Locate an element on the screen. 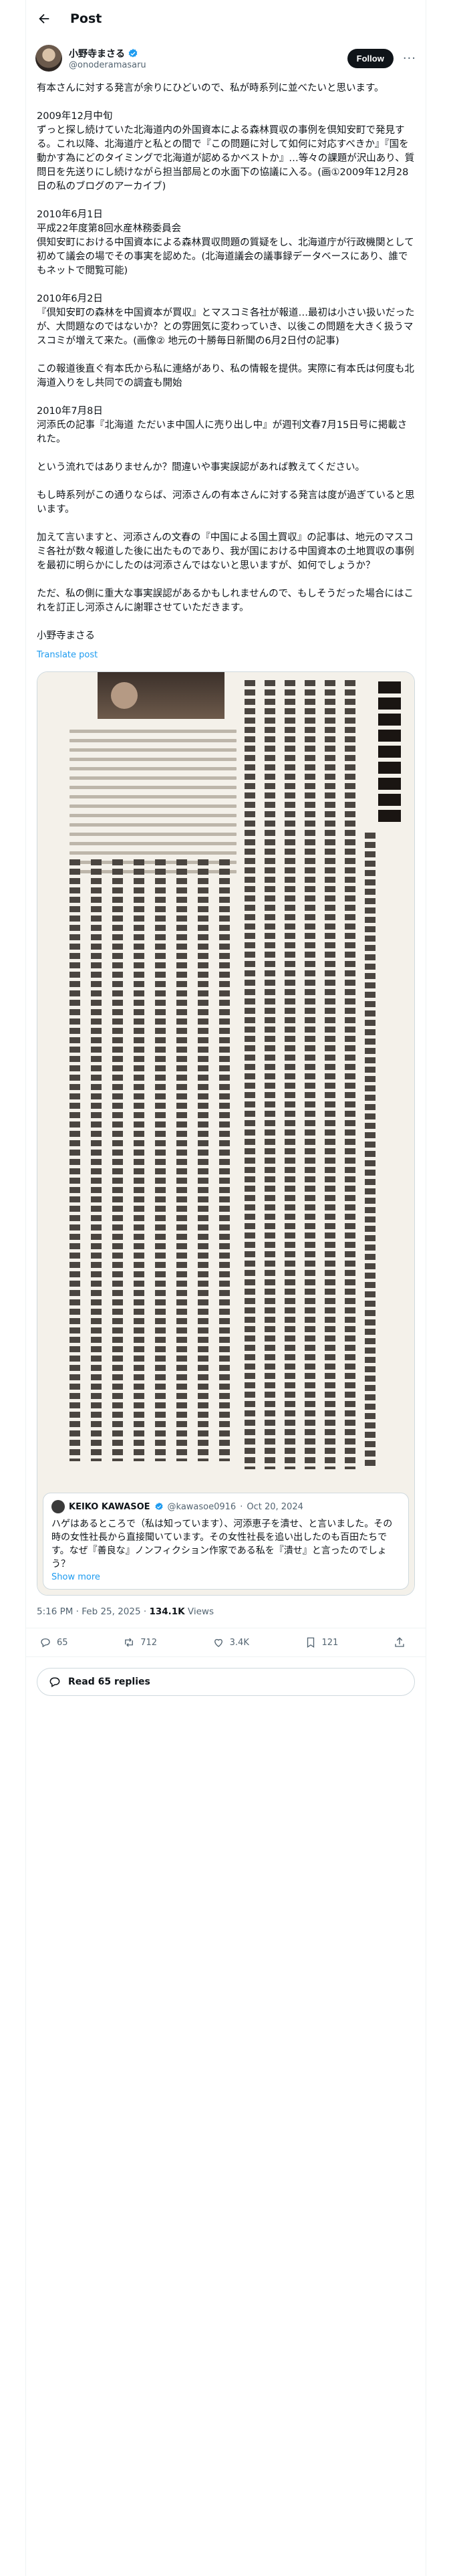  like-button: 3.4K is located at coordinates (230, 1642).